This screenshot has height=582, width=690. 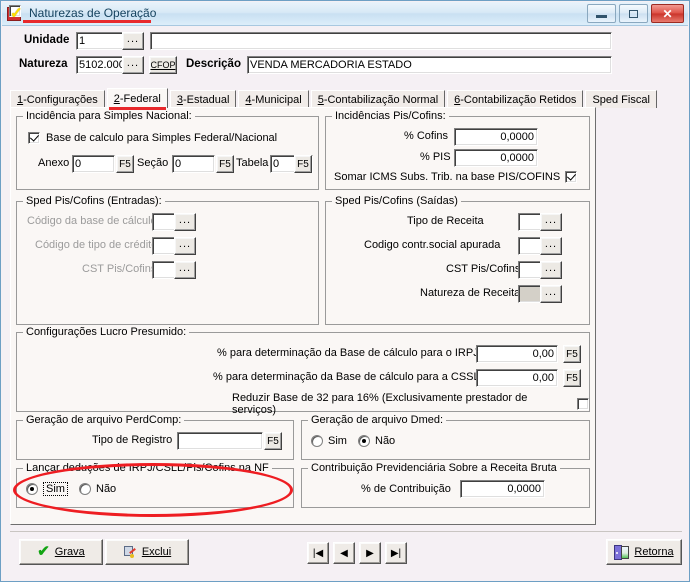 I want to click on group-lucro-presumido-legend: Configurações Lucro Presumido:, so click(x=106, y=332).